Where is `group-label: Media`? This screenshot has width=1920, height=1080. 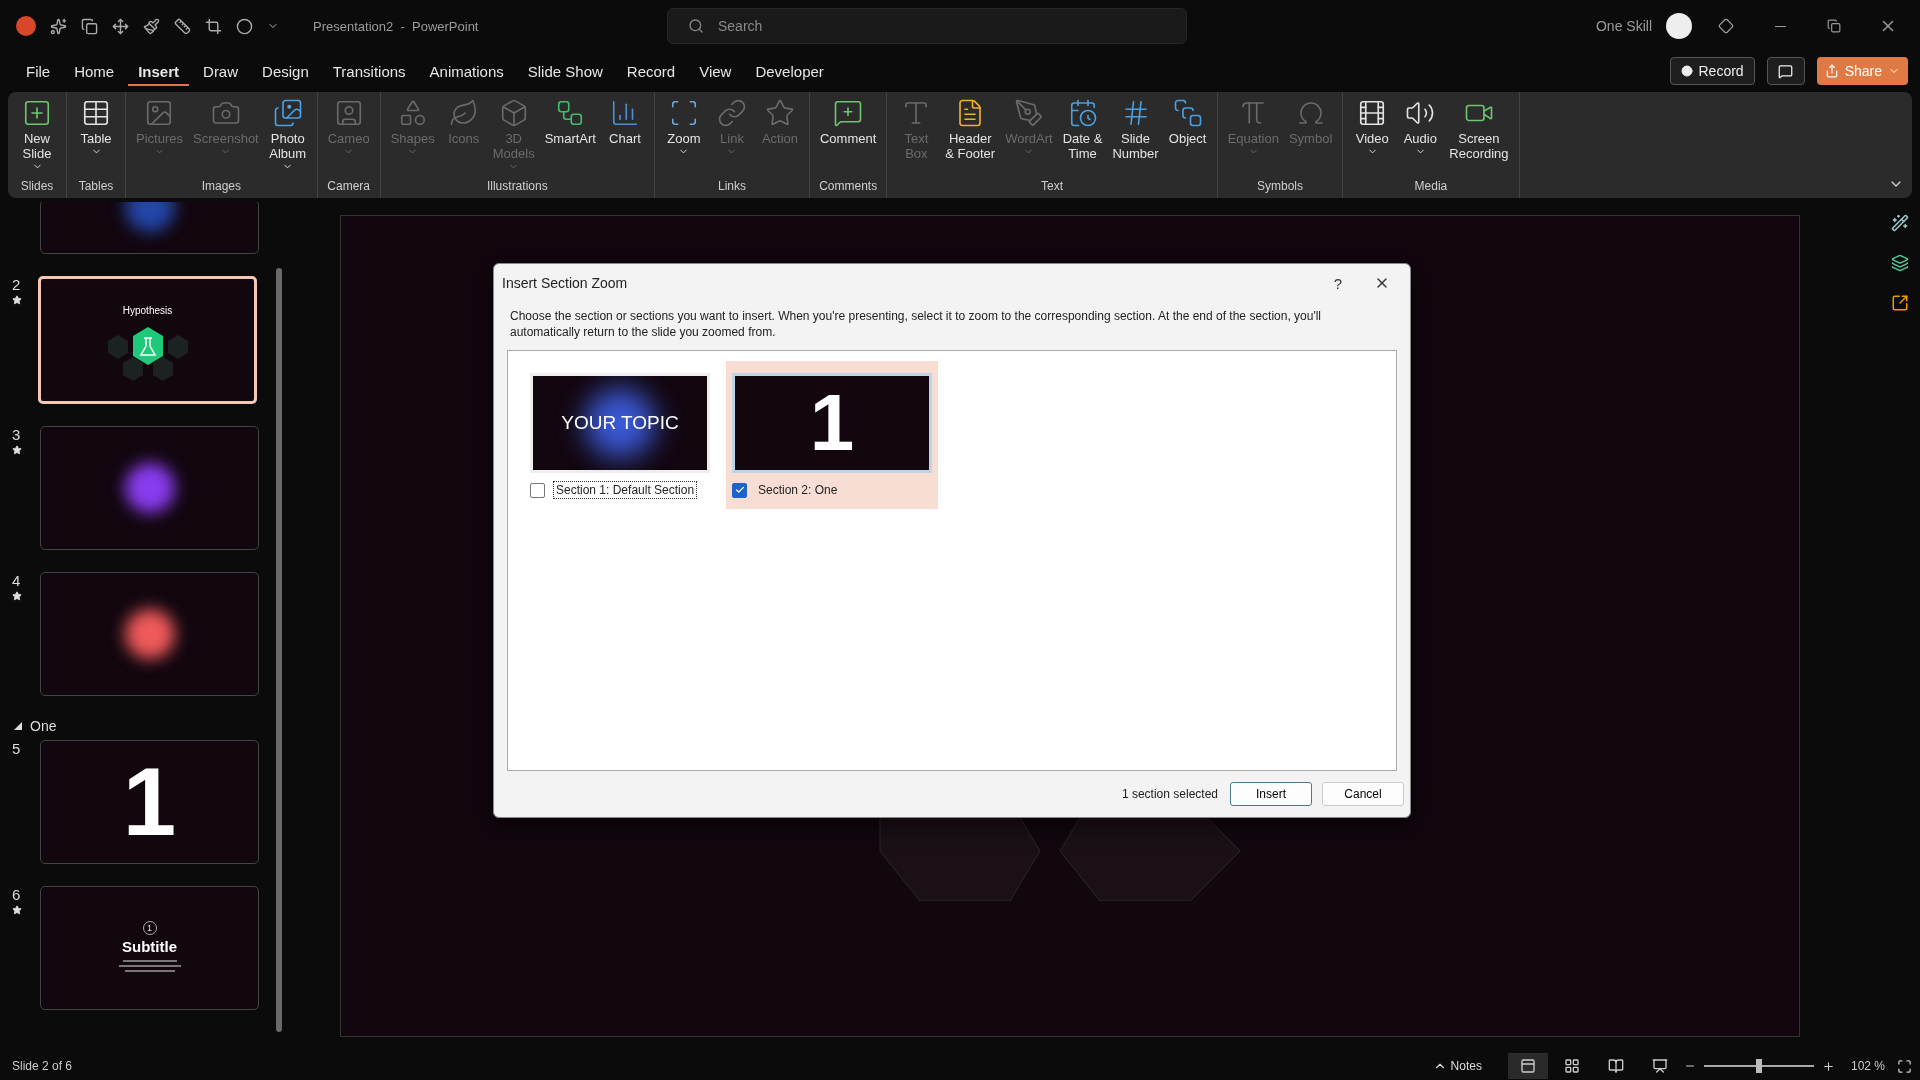 group-label: Media is located at coordinates (1431, 187).